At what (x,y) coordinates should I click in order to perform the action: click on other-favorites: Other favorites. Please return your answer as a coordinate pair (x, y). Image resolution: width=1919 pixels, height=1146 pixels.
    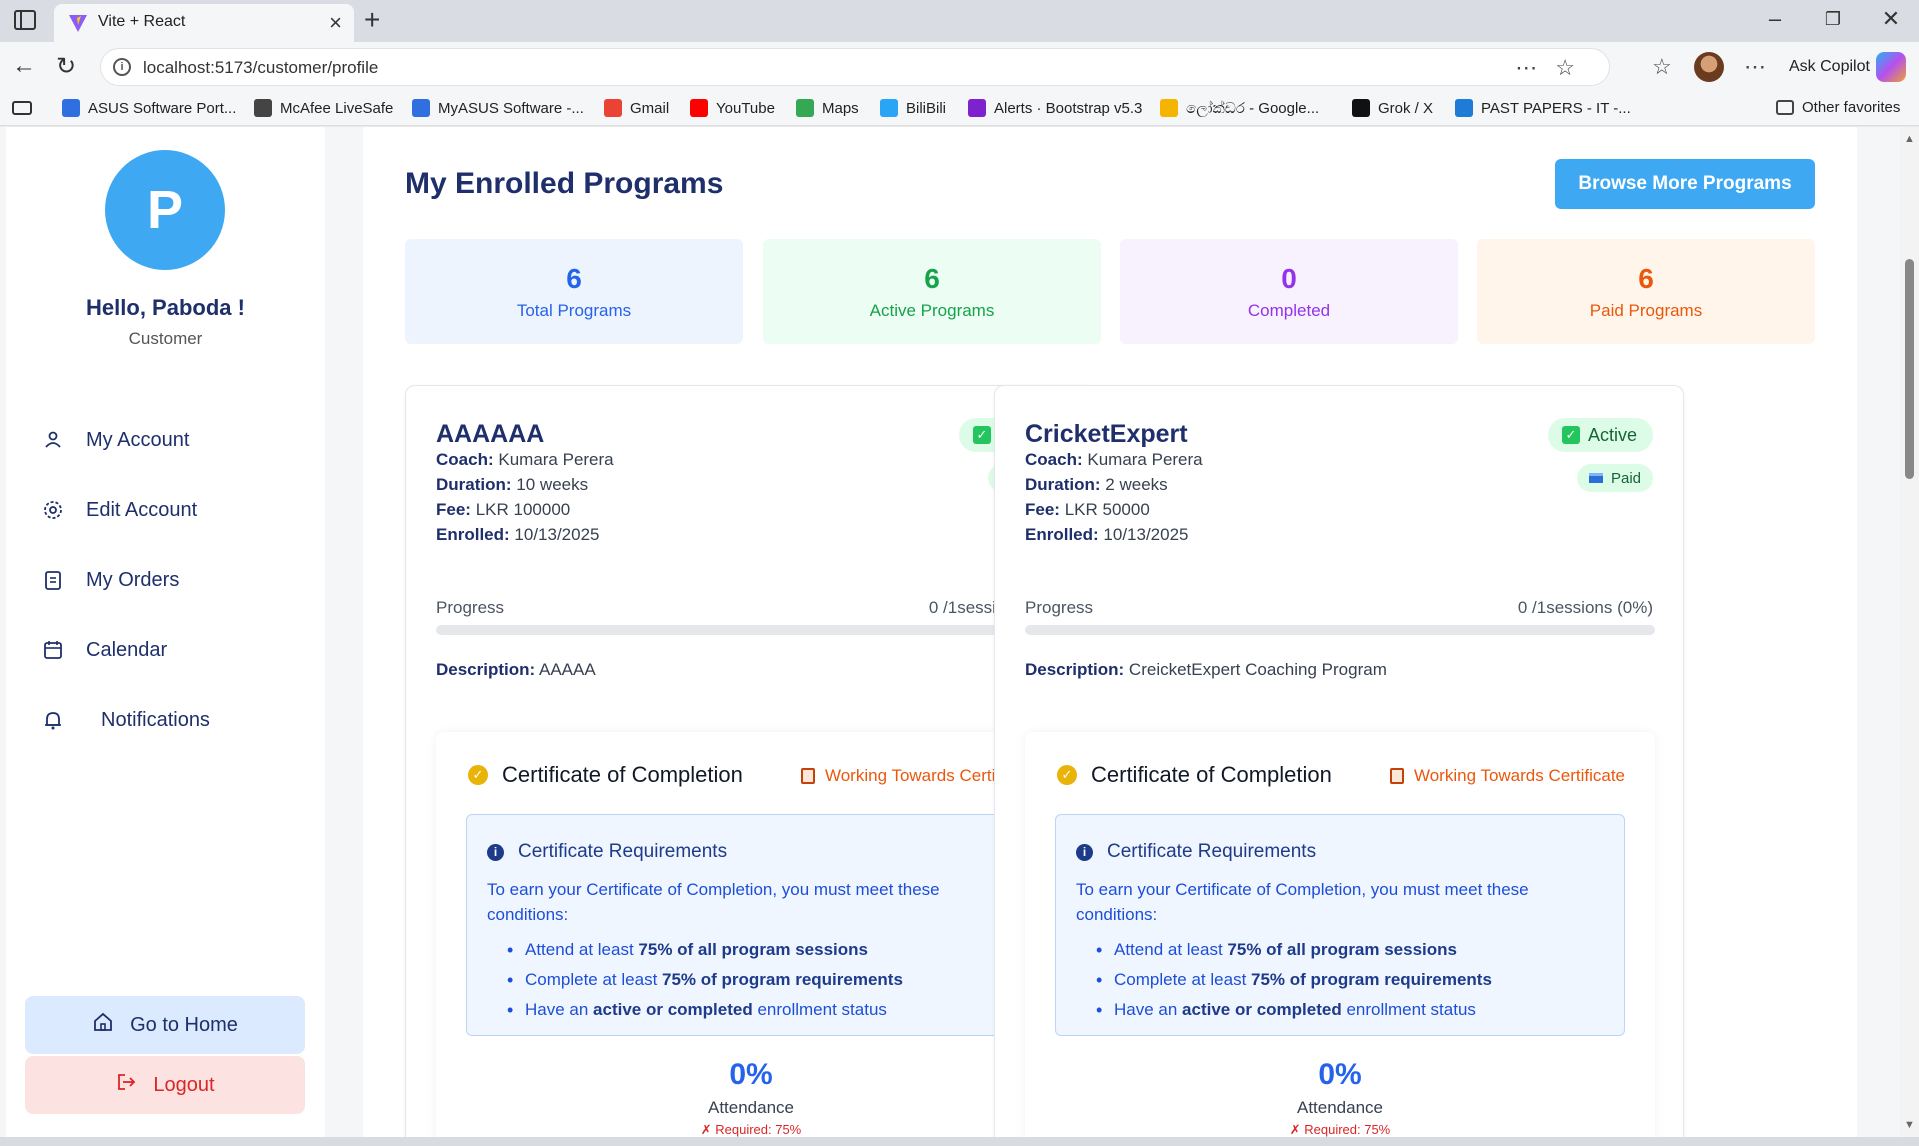
    Looking at the image, I should click on (1838, 107).